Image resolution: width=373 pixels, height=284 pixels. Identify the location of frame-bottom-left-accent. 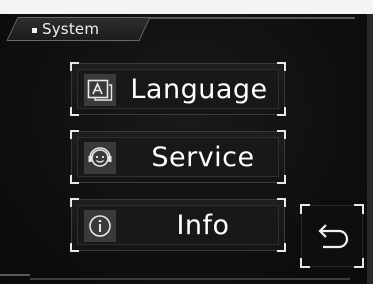
(15, 279).